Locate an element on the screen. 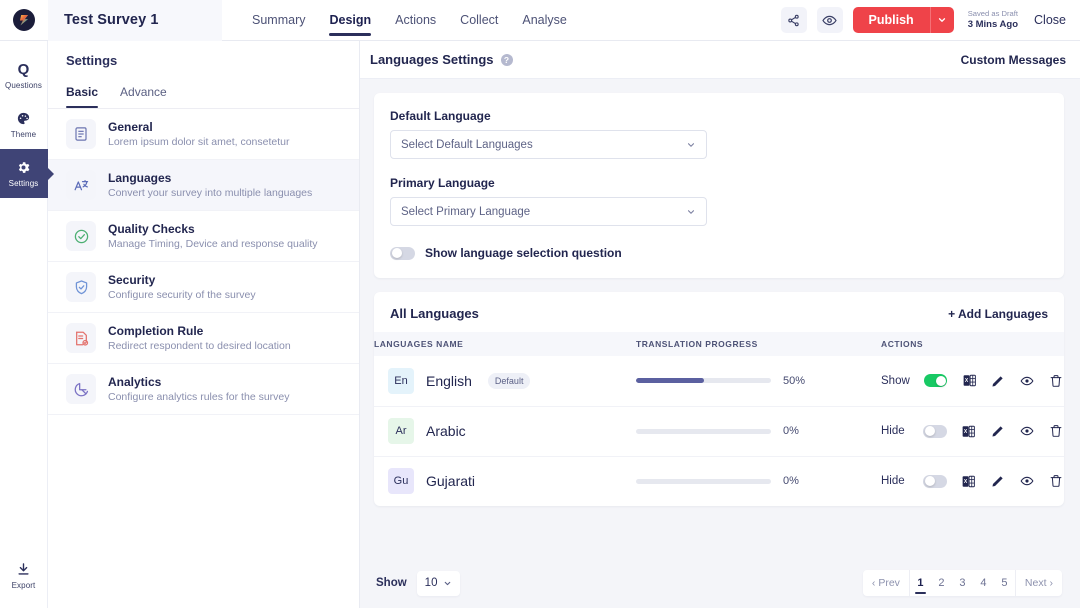  default-language-select: Select Default Languages is located at coordinates (548, 144).